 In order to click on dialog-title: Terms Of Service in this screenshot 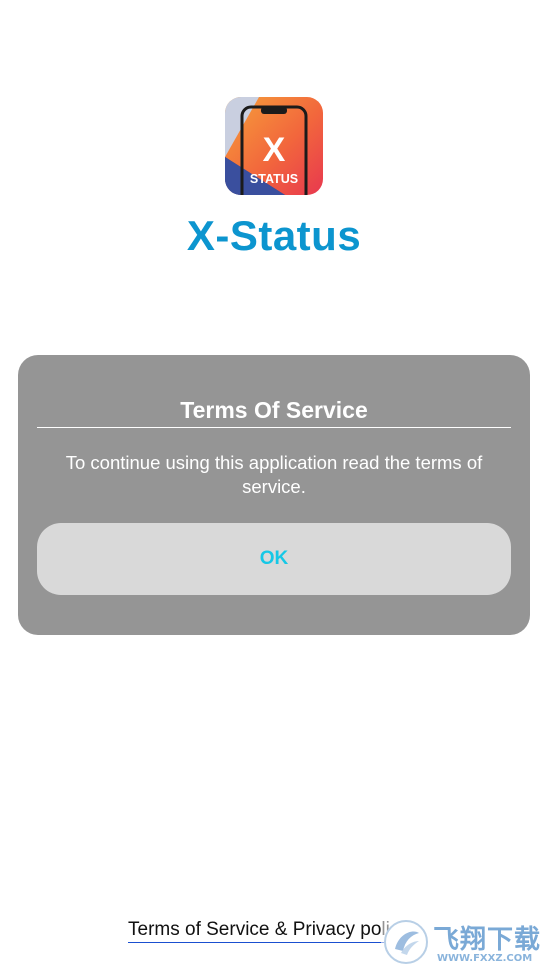, I will do `click(274, 410)`.